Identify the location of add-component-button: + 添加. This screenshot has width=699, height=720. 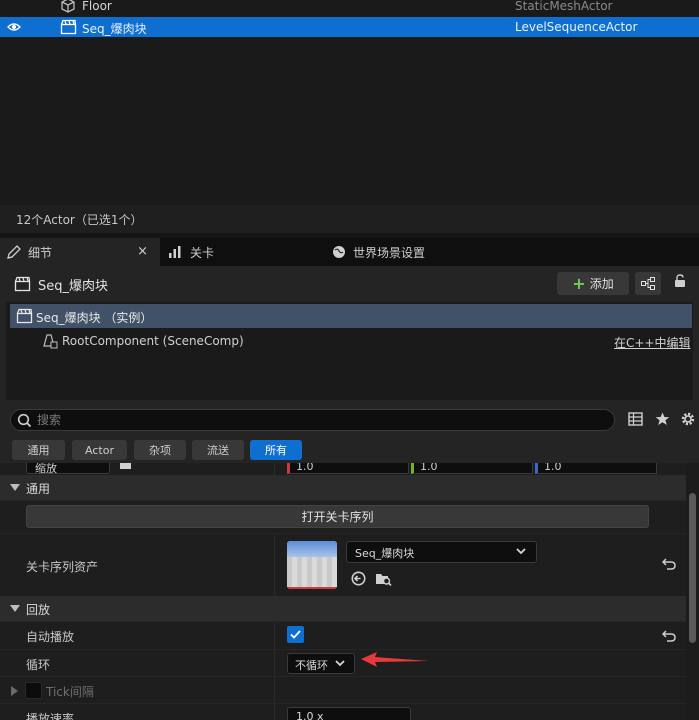
(593, 283).